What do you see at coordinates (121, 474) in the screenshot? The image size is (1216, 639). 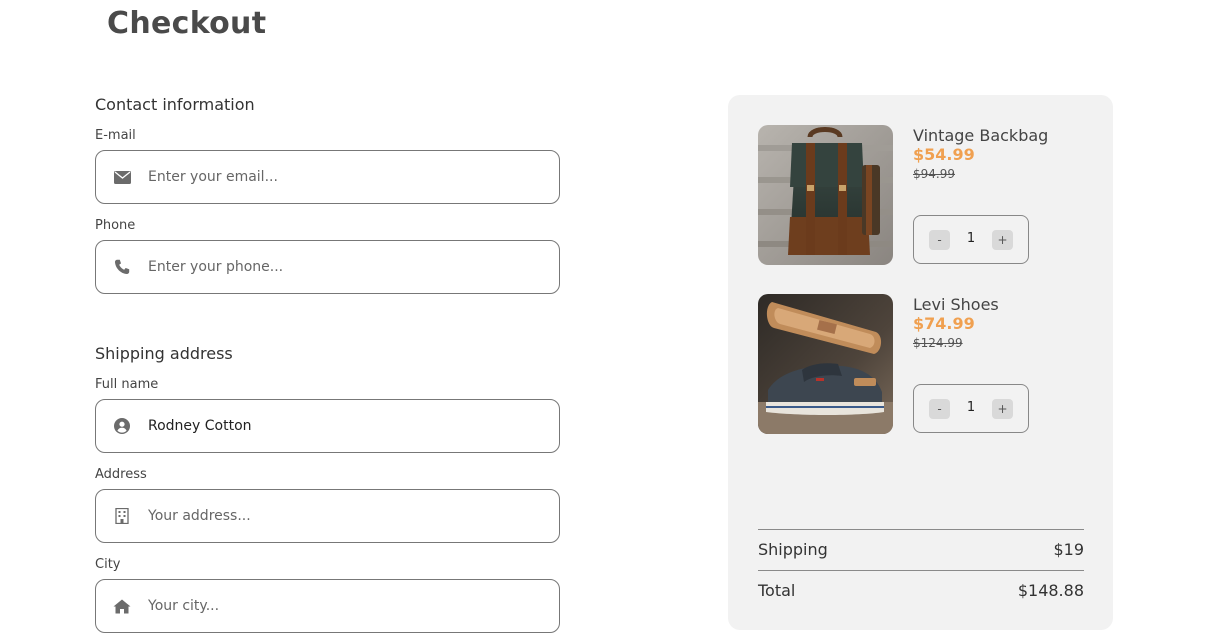 I see `address-label: Address` at bounding box center [121, 474].